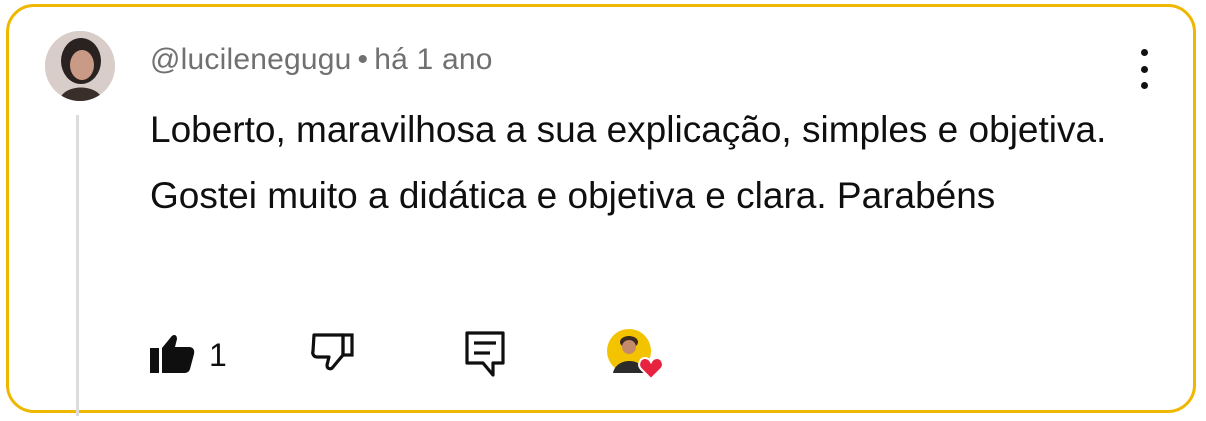  I want to click on comment-meta: @lucilenegugu • há 1 ano, so click(321, 60).